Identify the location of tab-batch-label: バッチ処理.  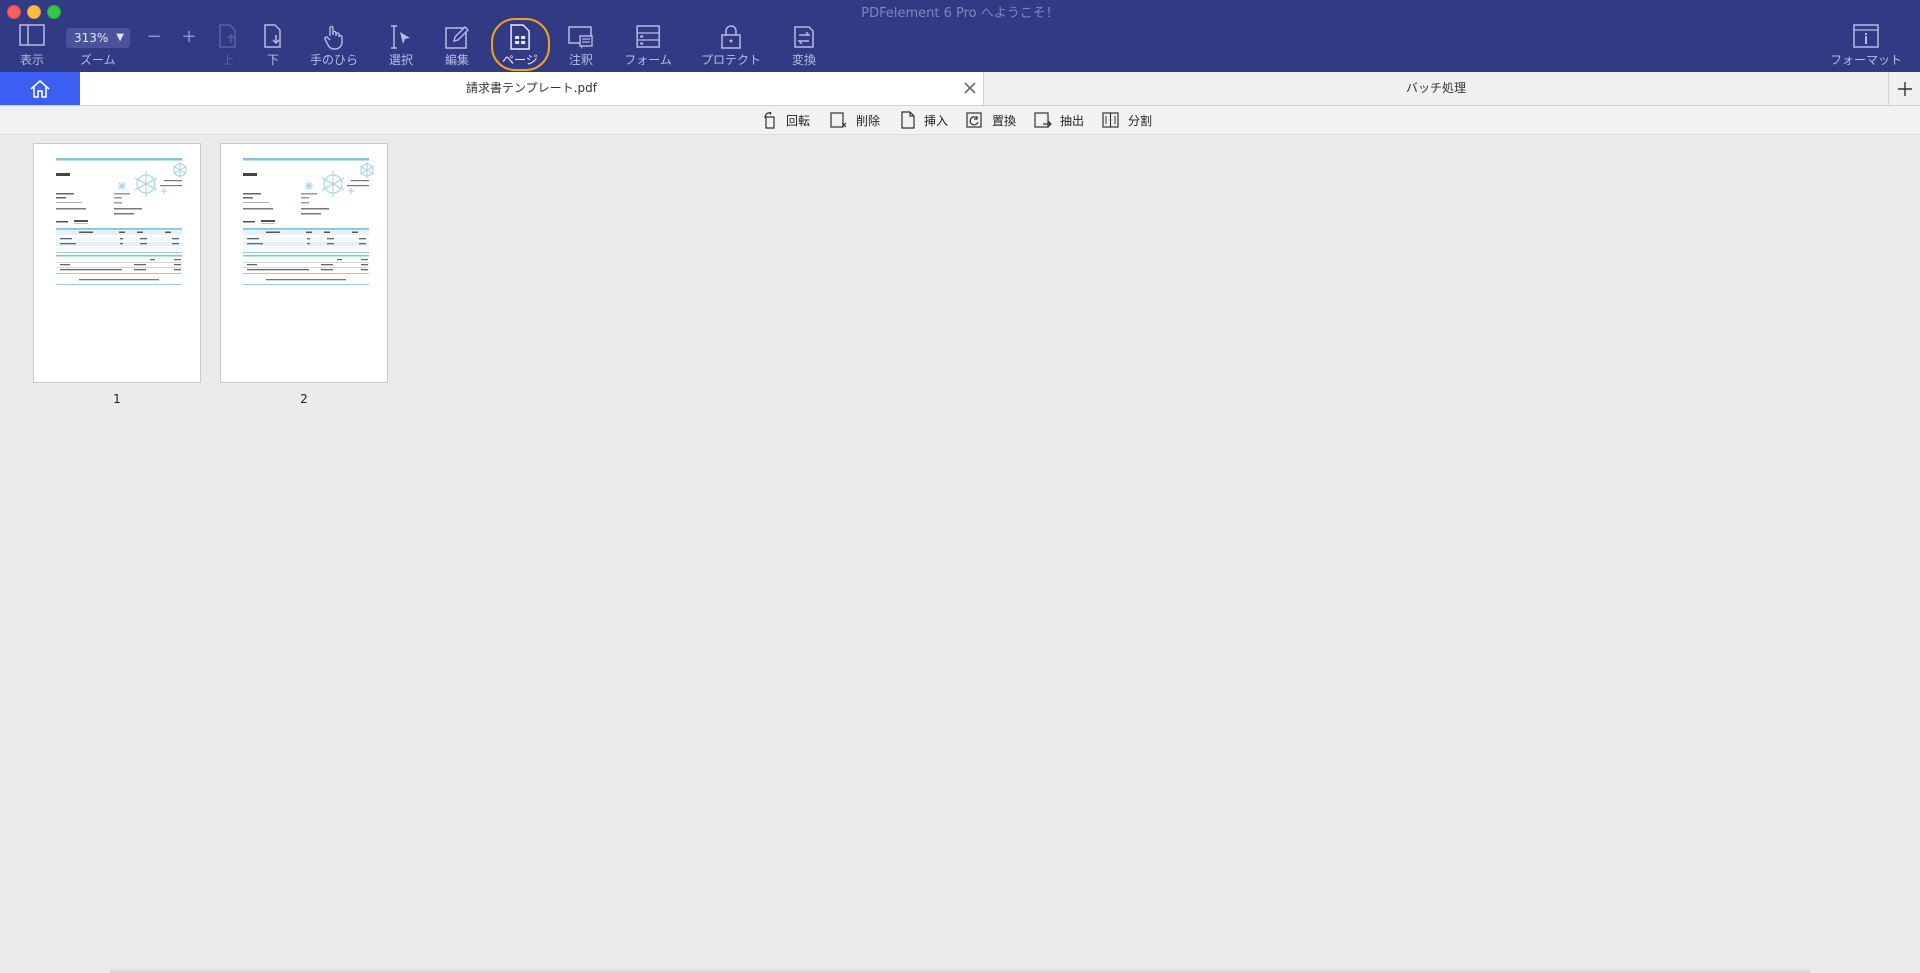
(1435, 88).